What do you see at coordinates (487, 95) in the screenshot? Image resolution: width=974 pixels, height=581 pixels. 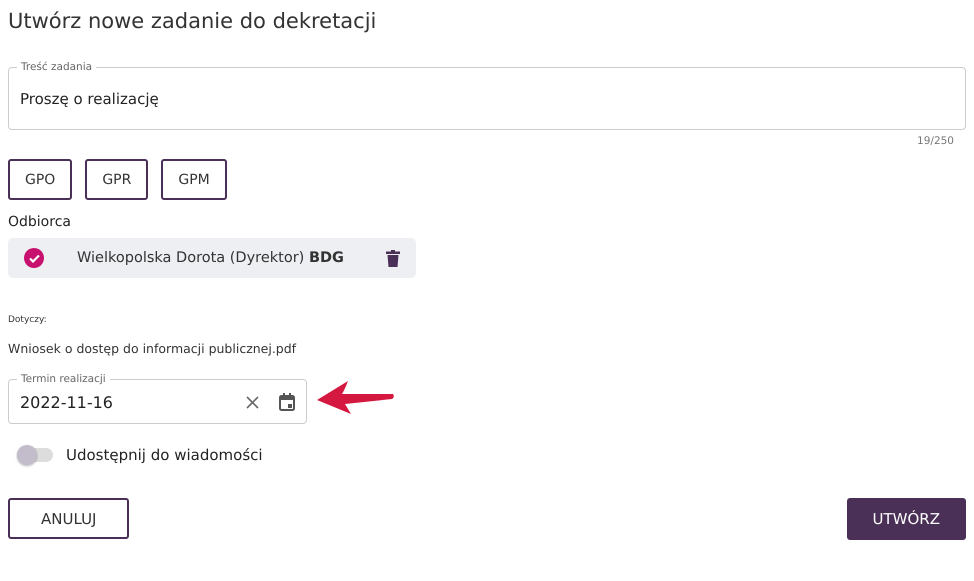 I see `task-text-field: Treść zadania Proszę o realizację` at bounding box center [487, 95].